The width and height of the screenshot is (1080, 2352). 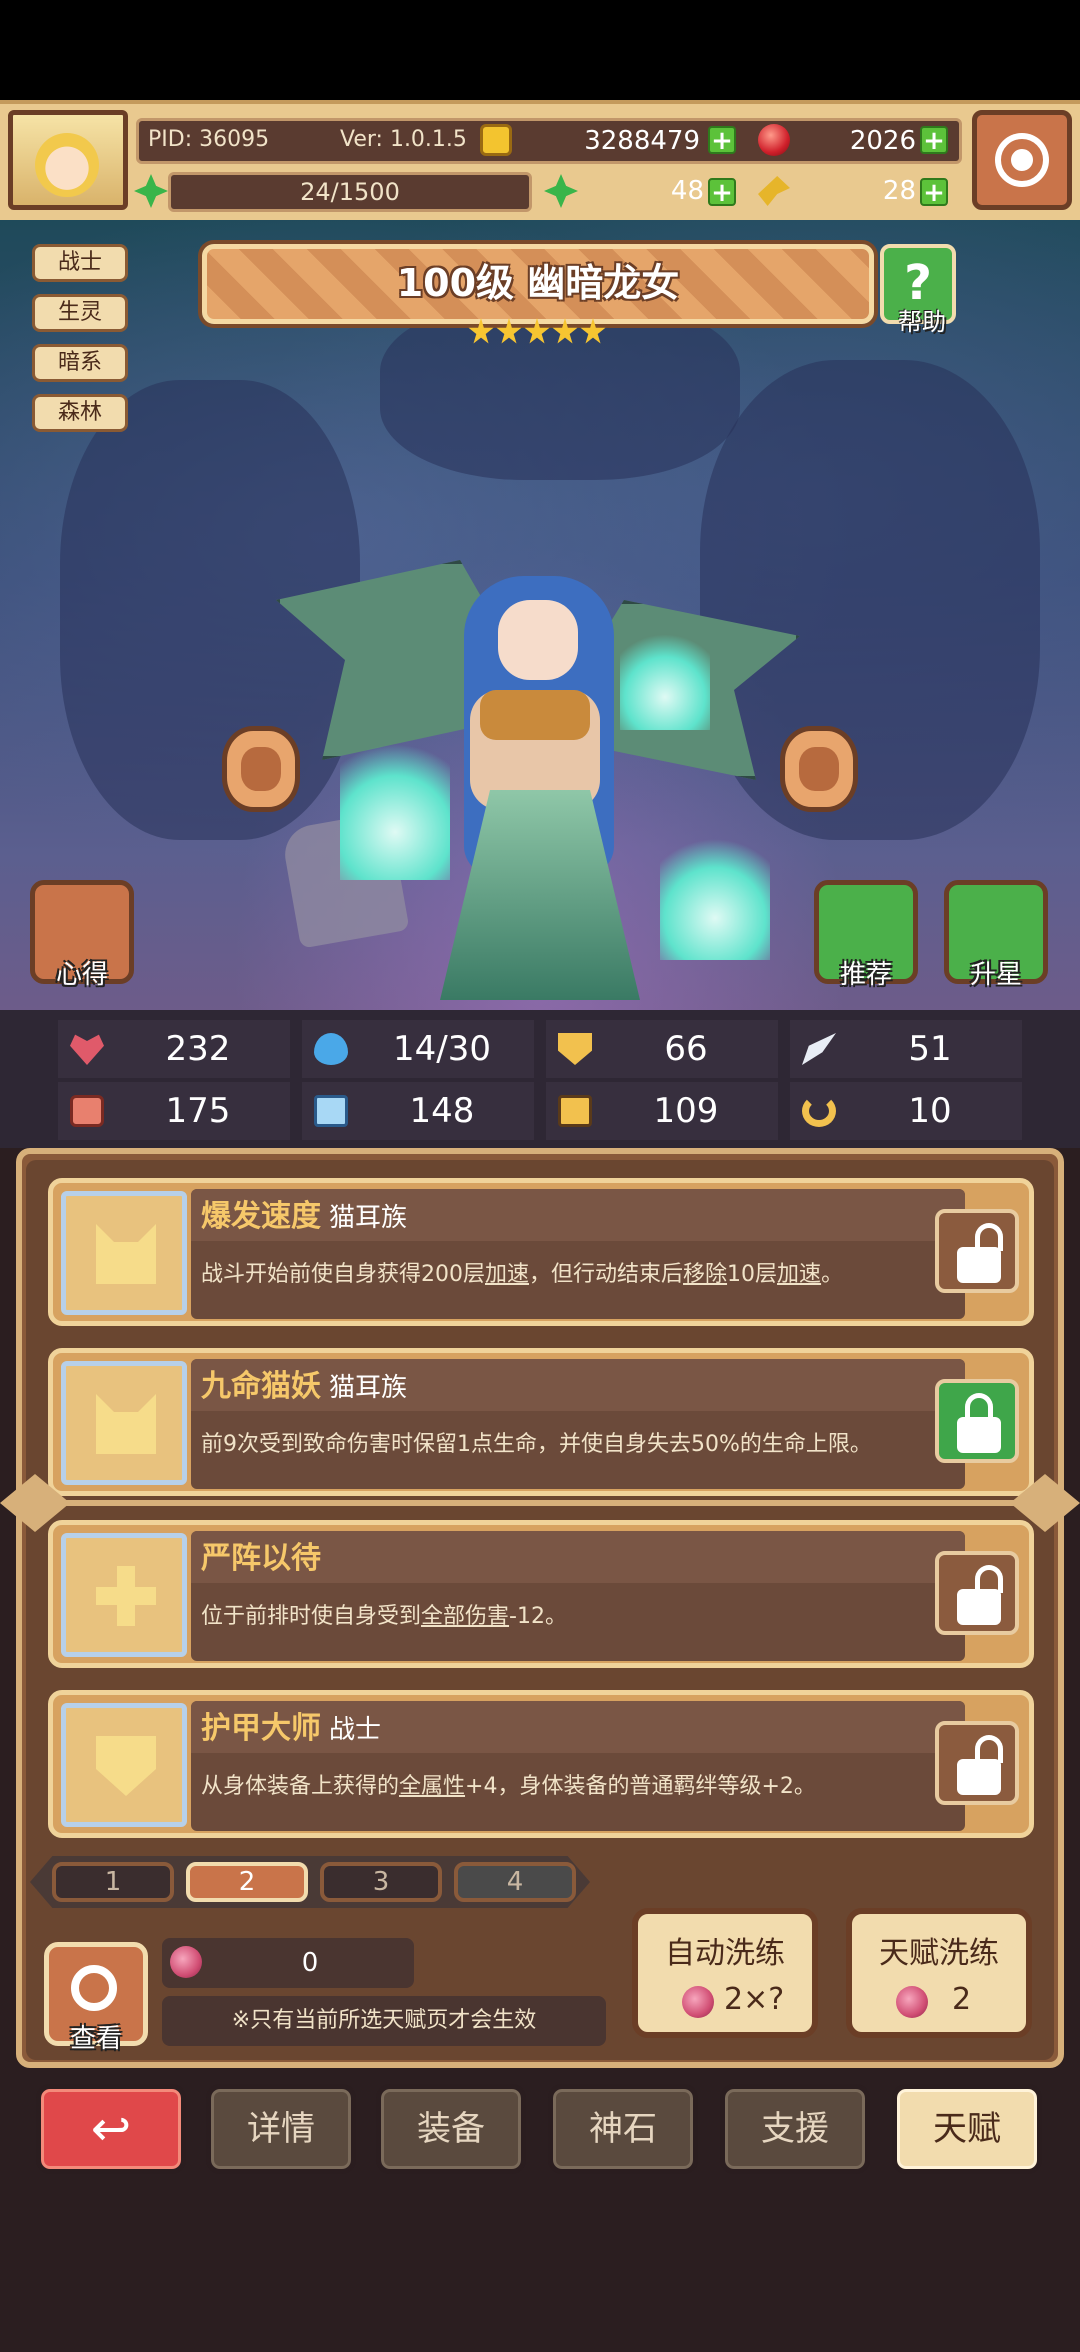 I want to click on talent-name: 严阵以待, so click(x=261, y=1558).